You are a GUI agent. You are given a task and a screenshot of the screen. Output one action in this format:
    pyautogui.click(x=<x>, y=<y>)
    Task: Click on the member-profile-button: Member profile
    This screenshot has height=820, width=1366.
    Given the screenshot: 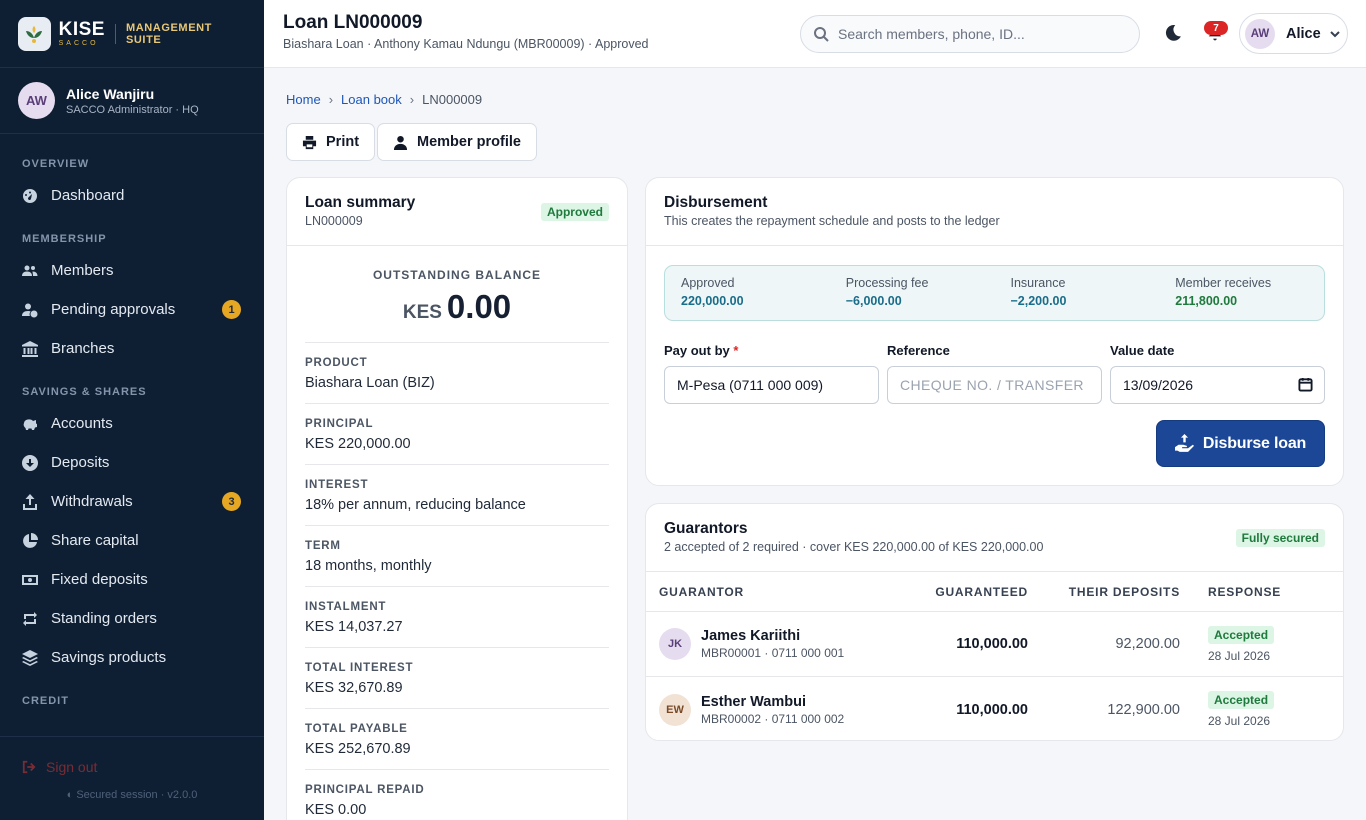 What is the action you would take?
    pyautogui.click(x=457, y=142)
    